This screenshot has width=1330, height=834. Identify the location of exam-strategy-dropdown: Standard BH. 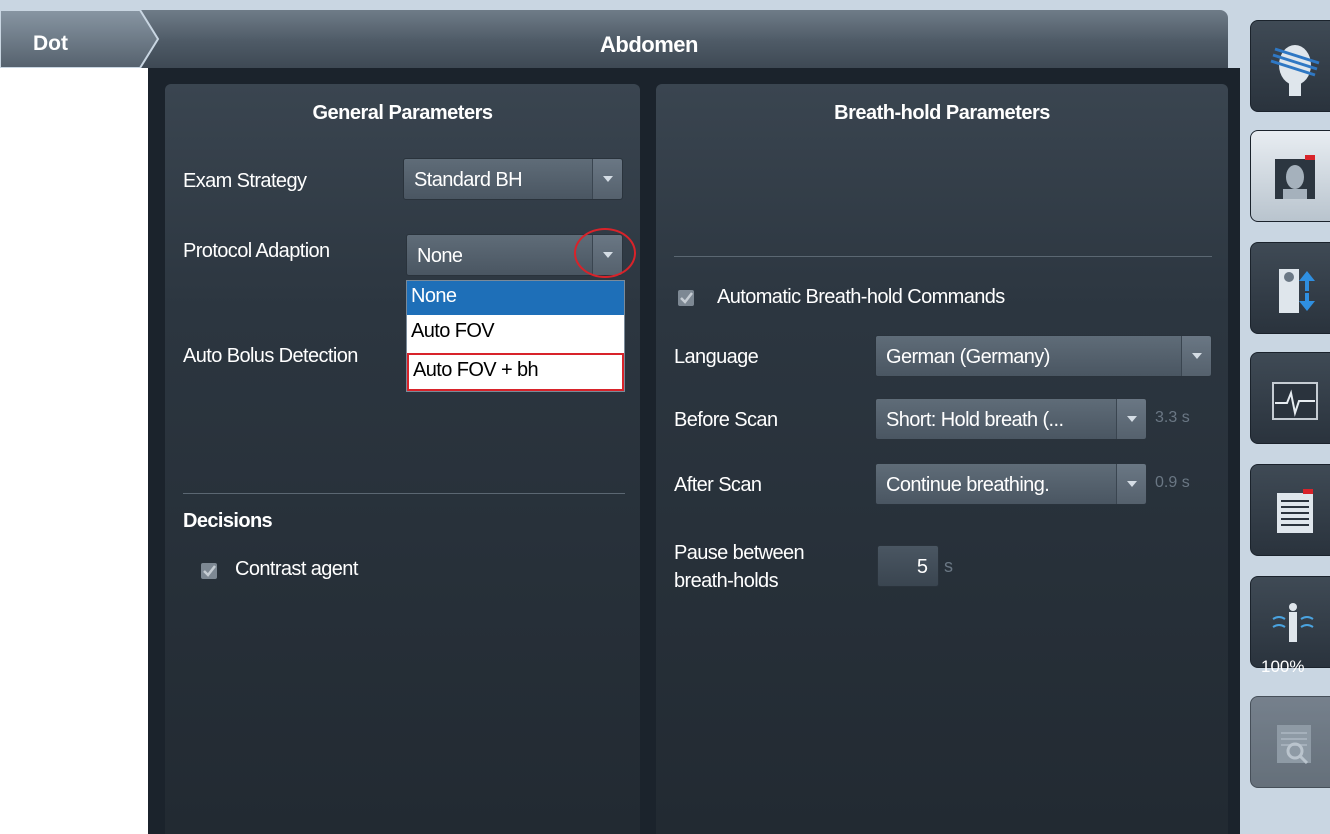
(513, 179).